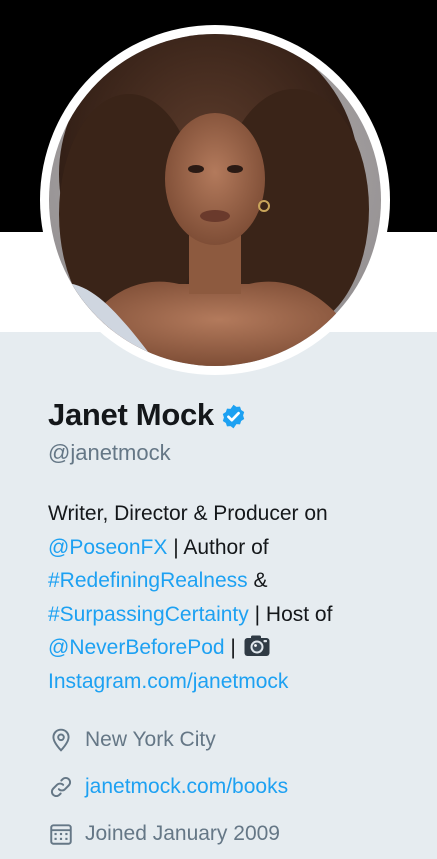 The width and height of the screenshot is (437, 859). Describe the element at coordinates (188, 513) in the screenshot. I see `bio-text: Writer, Director & Producer on` at that location.